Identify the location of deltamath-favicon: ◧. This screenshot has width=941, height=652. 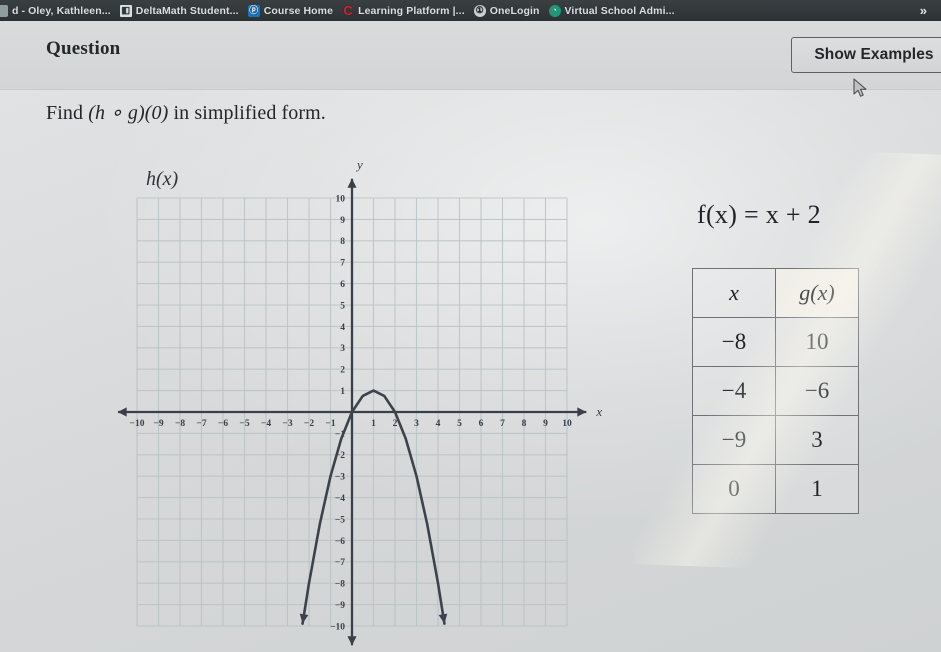
(125, 10).